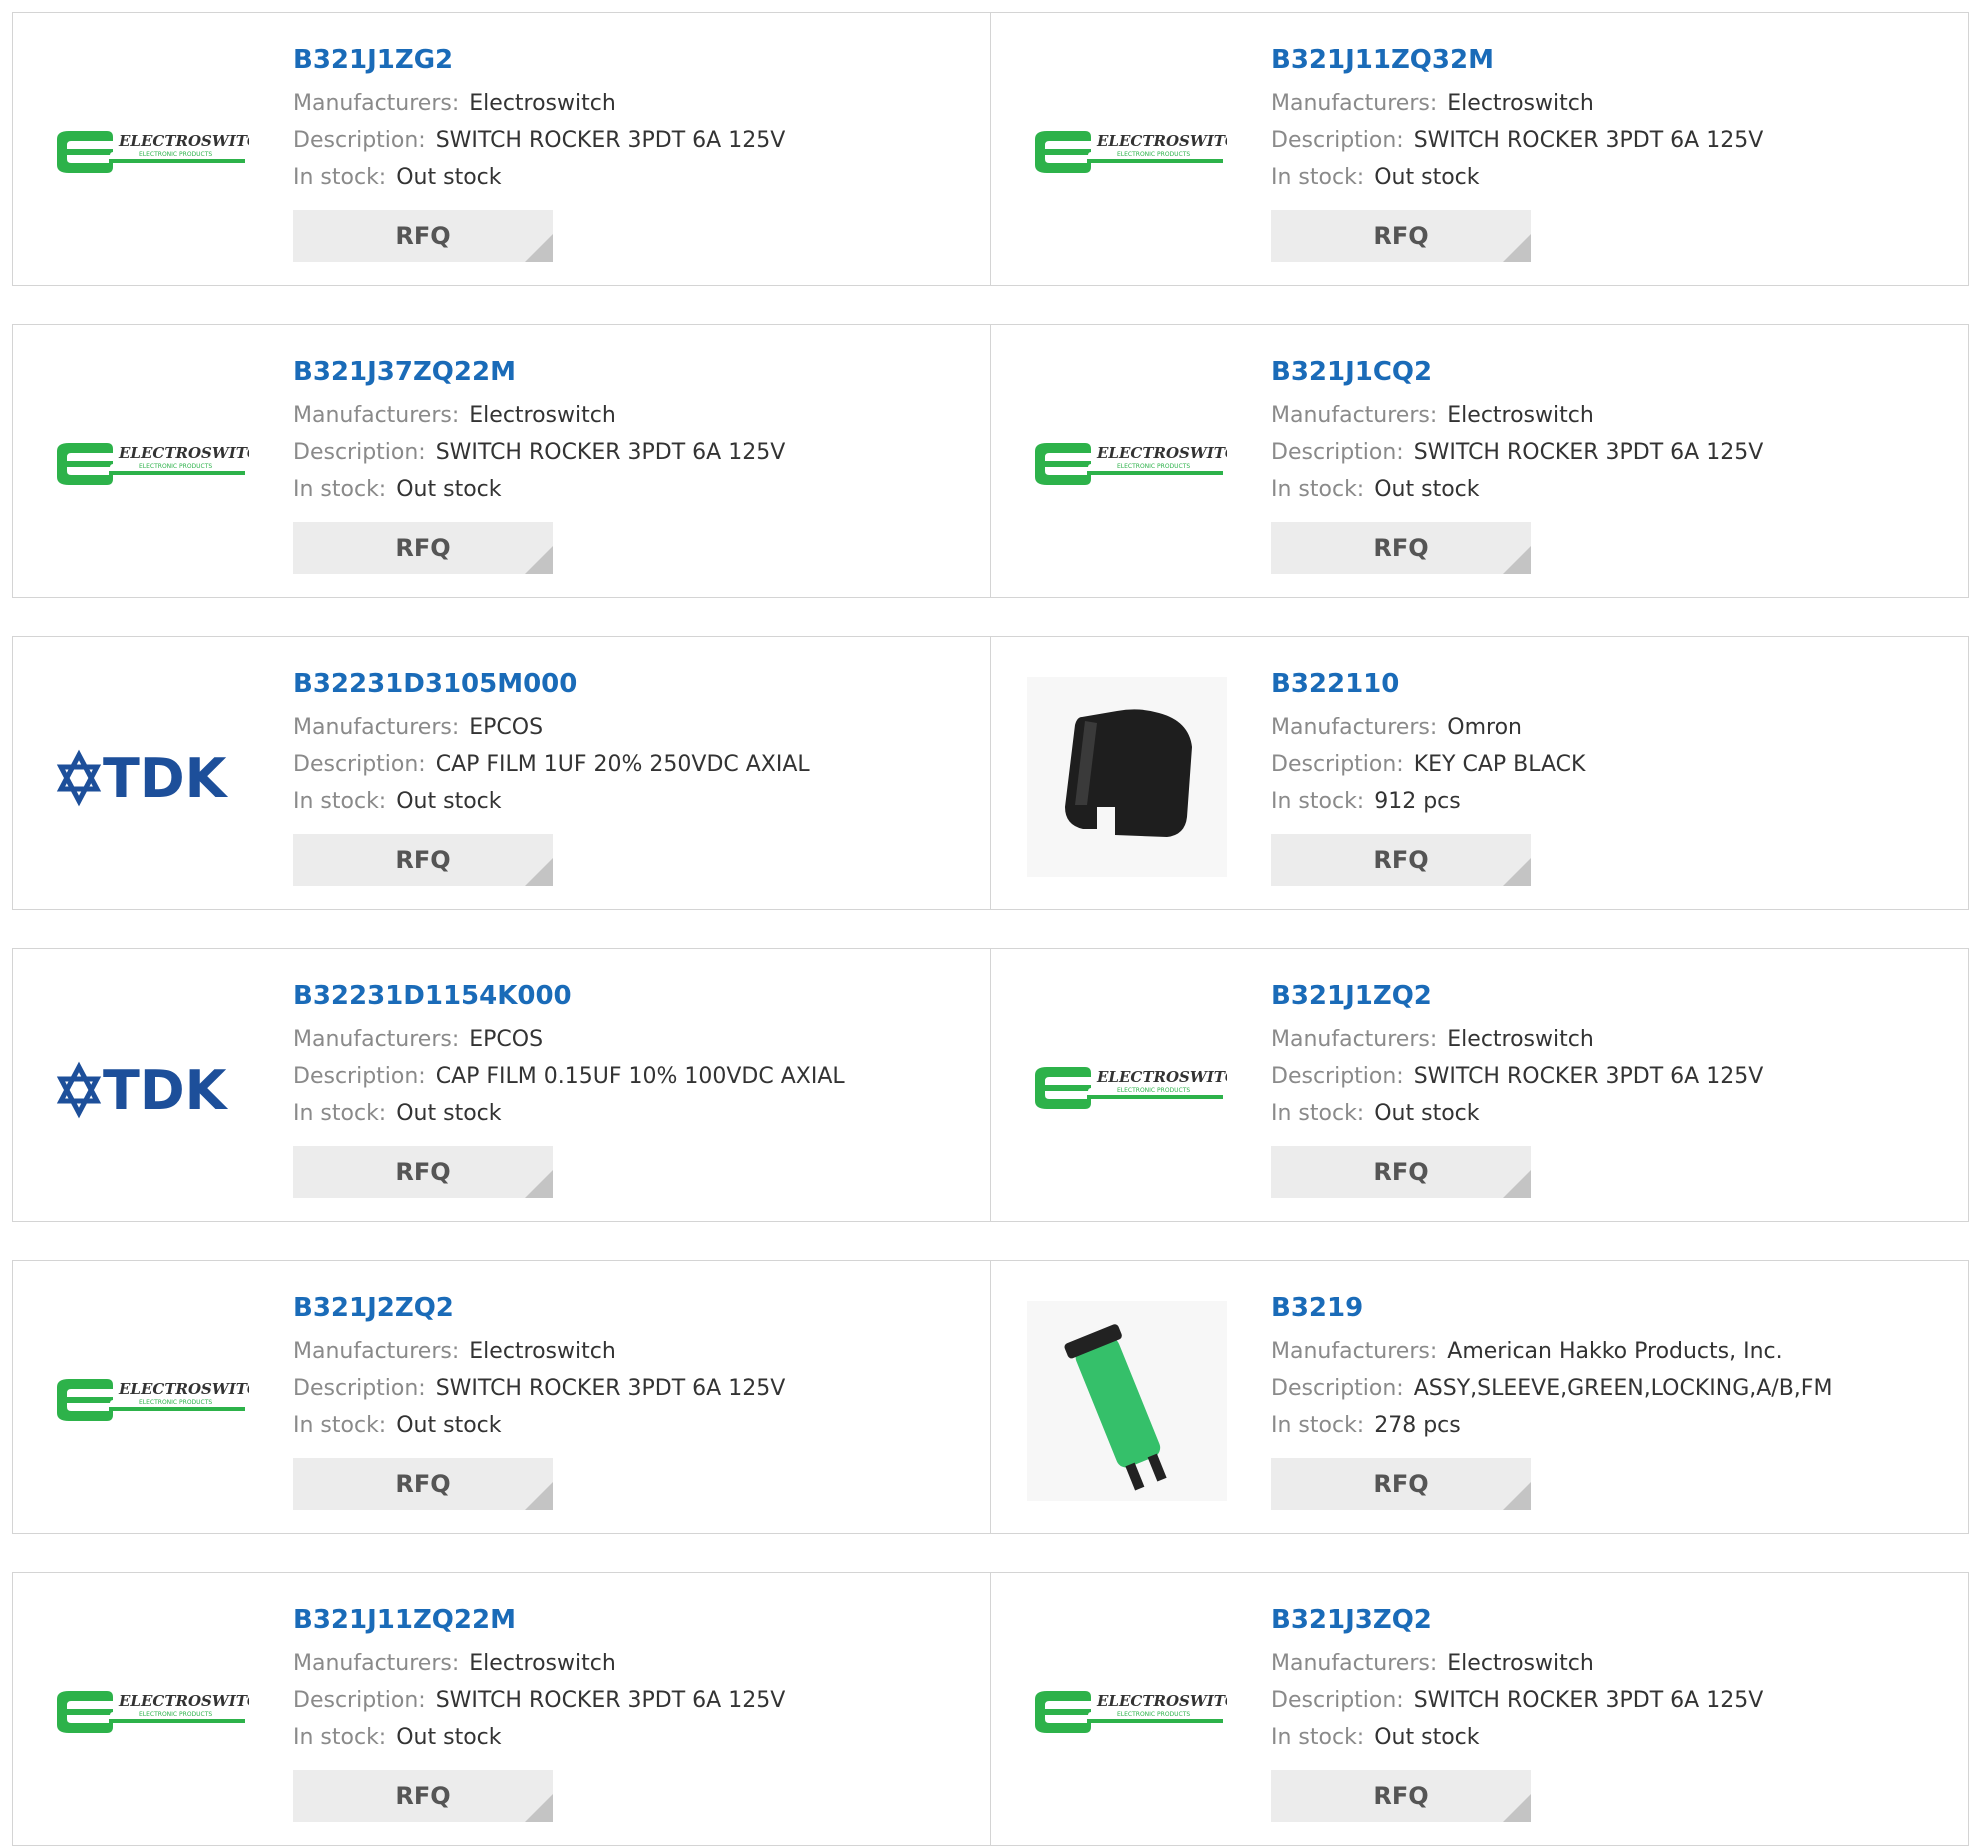 Image resolution: width=1969 pixels, height=1846 pixels. I want to click on stock-row: In stock: 912 pcs, so click(1611, 801).